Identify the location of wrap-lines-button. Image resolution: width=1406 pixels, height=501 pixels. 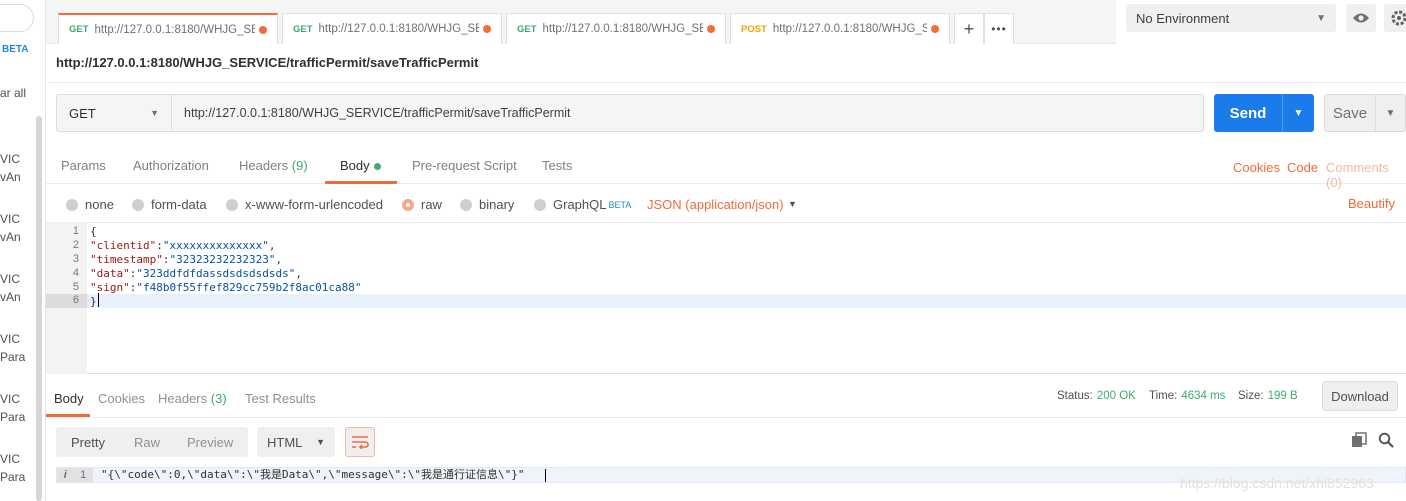
(360, 442).